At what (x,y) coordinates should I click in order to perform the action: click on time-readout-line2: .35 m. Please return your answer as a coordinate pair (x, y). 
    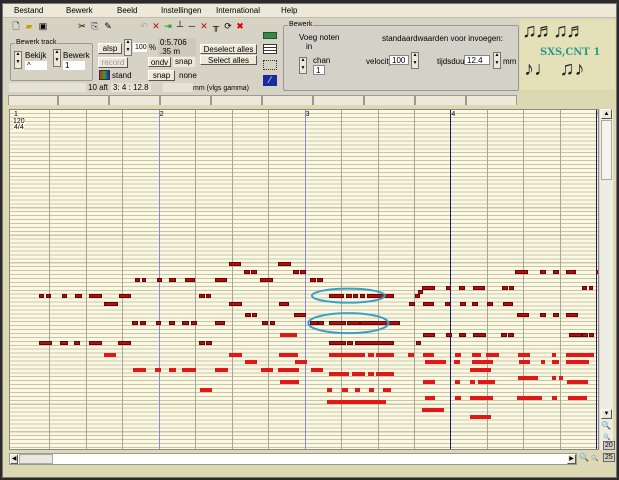
    Looking at the image, I should click on (170, 51).